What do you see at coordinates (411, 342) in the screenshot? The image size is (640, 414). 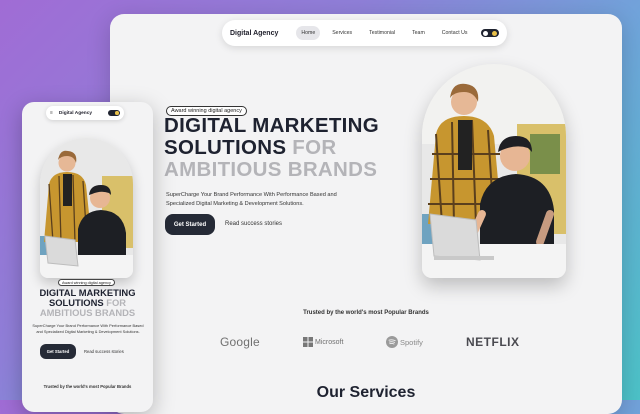 I see `spotify-logo-text: Spotify` at bounding box center [411, 342].